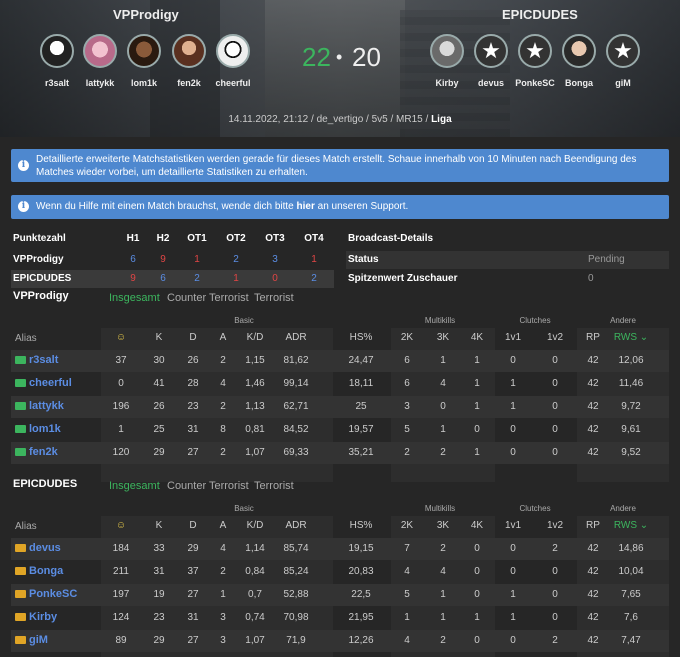 The image size is (680, 657). Describe the element at coordinates (340, 641) in the screenshot. I see `table-row: giM 89 29 27 3 1,07 71,9 12,26 4 2 0 0 2 42 7,47` at that location.